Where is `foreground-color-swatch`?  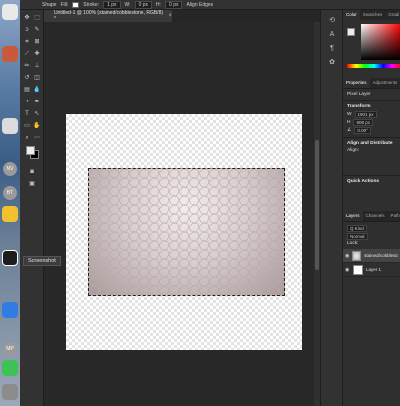
foreground-color-swatch is located at coordinates (30, 150).